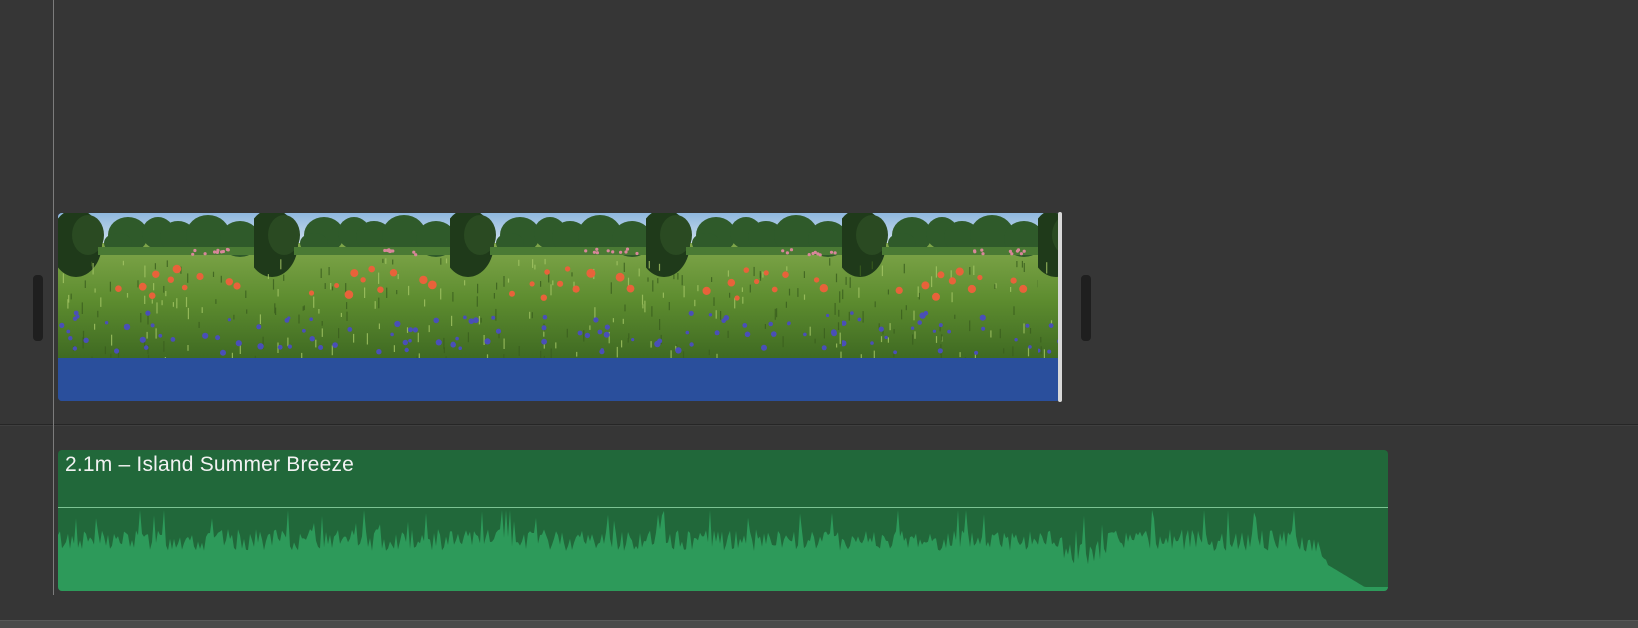  Describe the element at coordinates (819, 624) in the screenshot. I see `bottom-strip` at that location.